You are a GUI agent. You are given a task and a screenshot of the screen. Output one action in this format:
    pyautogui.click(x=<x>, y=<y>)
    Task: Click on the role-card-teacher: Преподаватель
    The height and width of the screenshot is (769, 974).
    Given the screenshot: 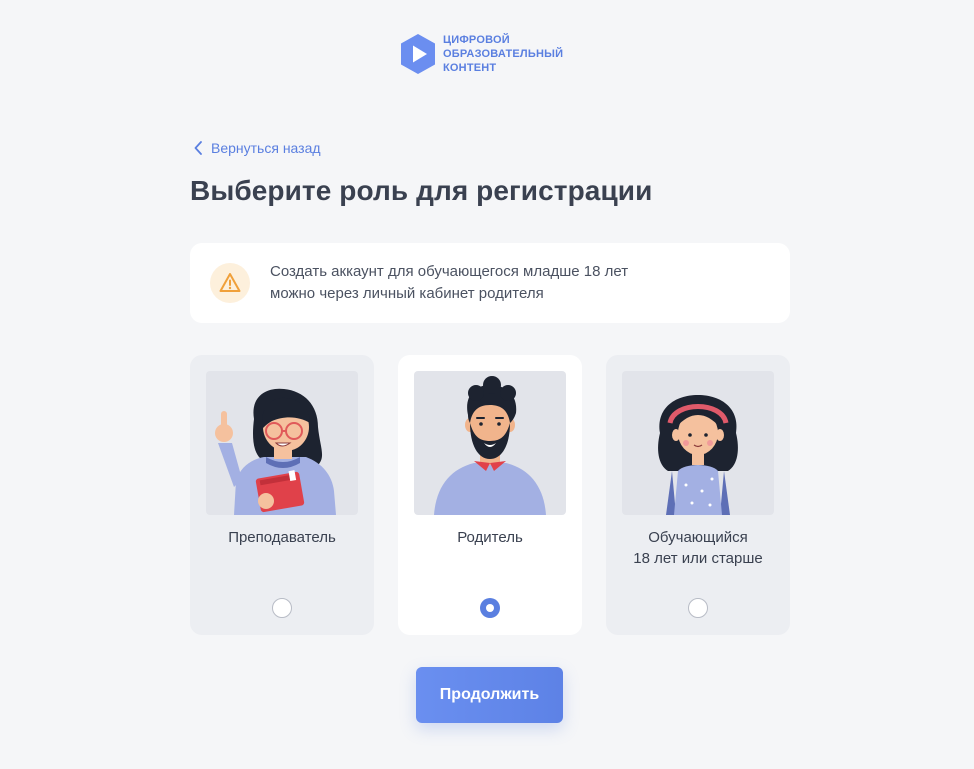 What is the action you would take?
    pyautogui.click(x=282, y=495)
    